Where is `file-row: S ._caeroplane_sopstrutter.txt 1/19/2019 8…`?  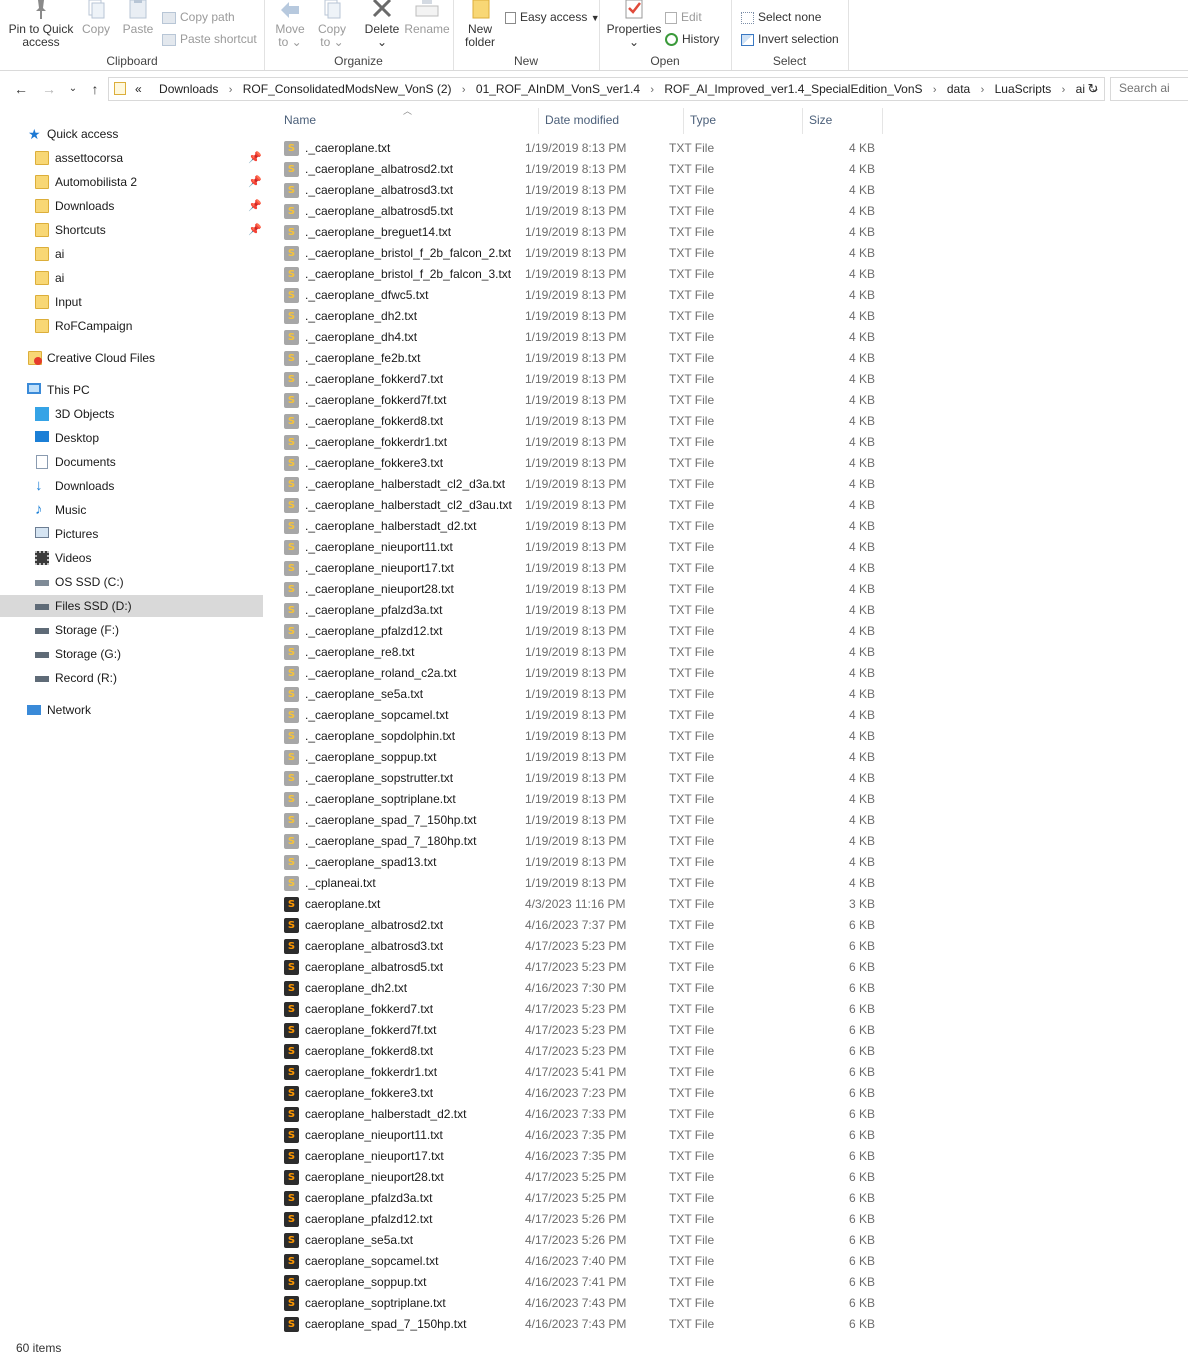
file-row: S ._caeroplane_sopstrutter.txt 1/19/2019 8… is located at coordinates (731, 778).